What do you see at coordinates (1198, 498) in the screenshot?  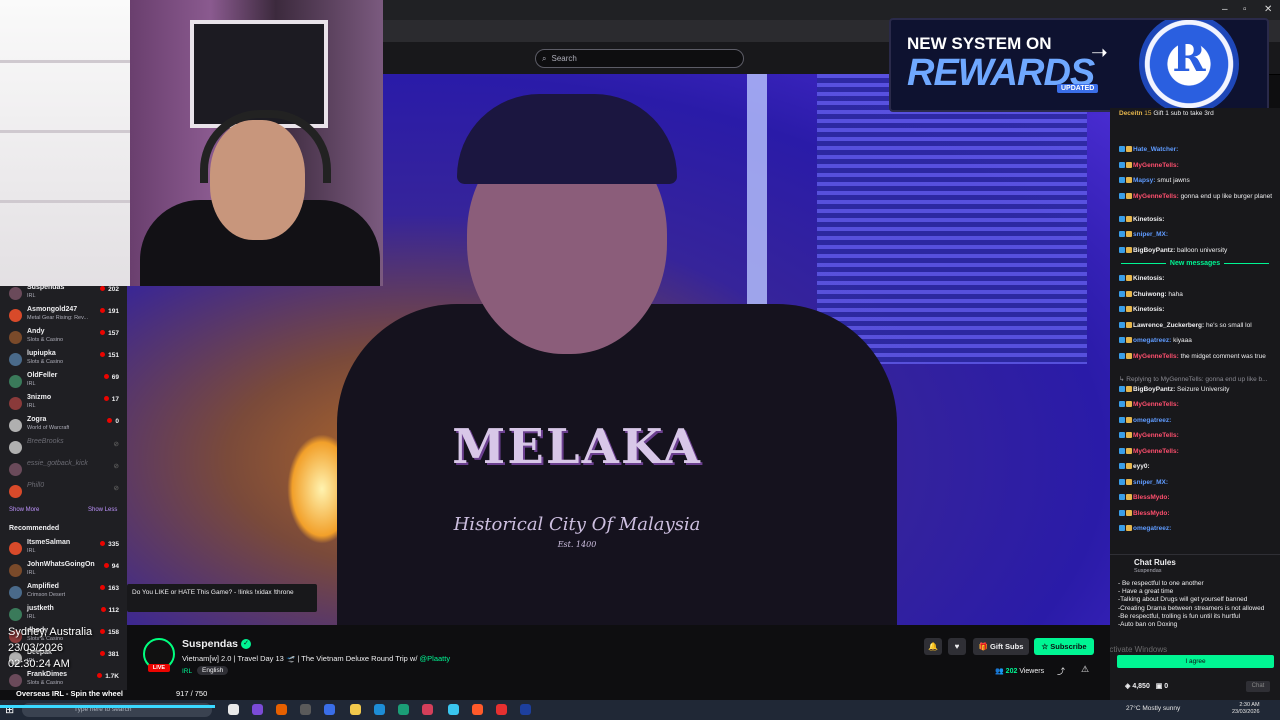 I see `chat-message: BlessMydo:` at bounding box center [1198, 498].